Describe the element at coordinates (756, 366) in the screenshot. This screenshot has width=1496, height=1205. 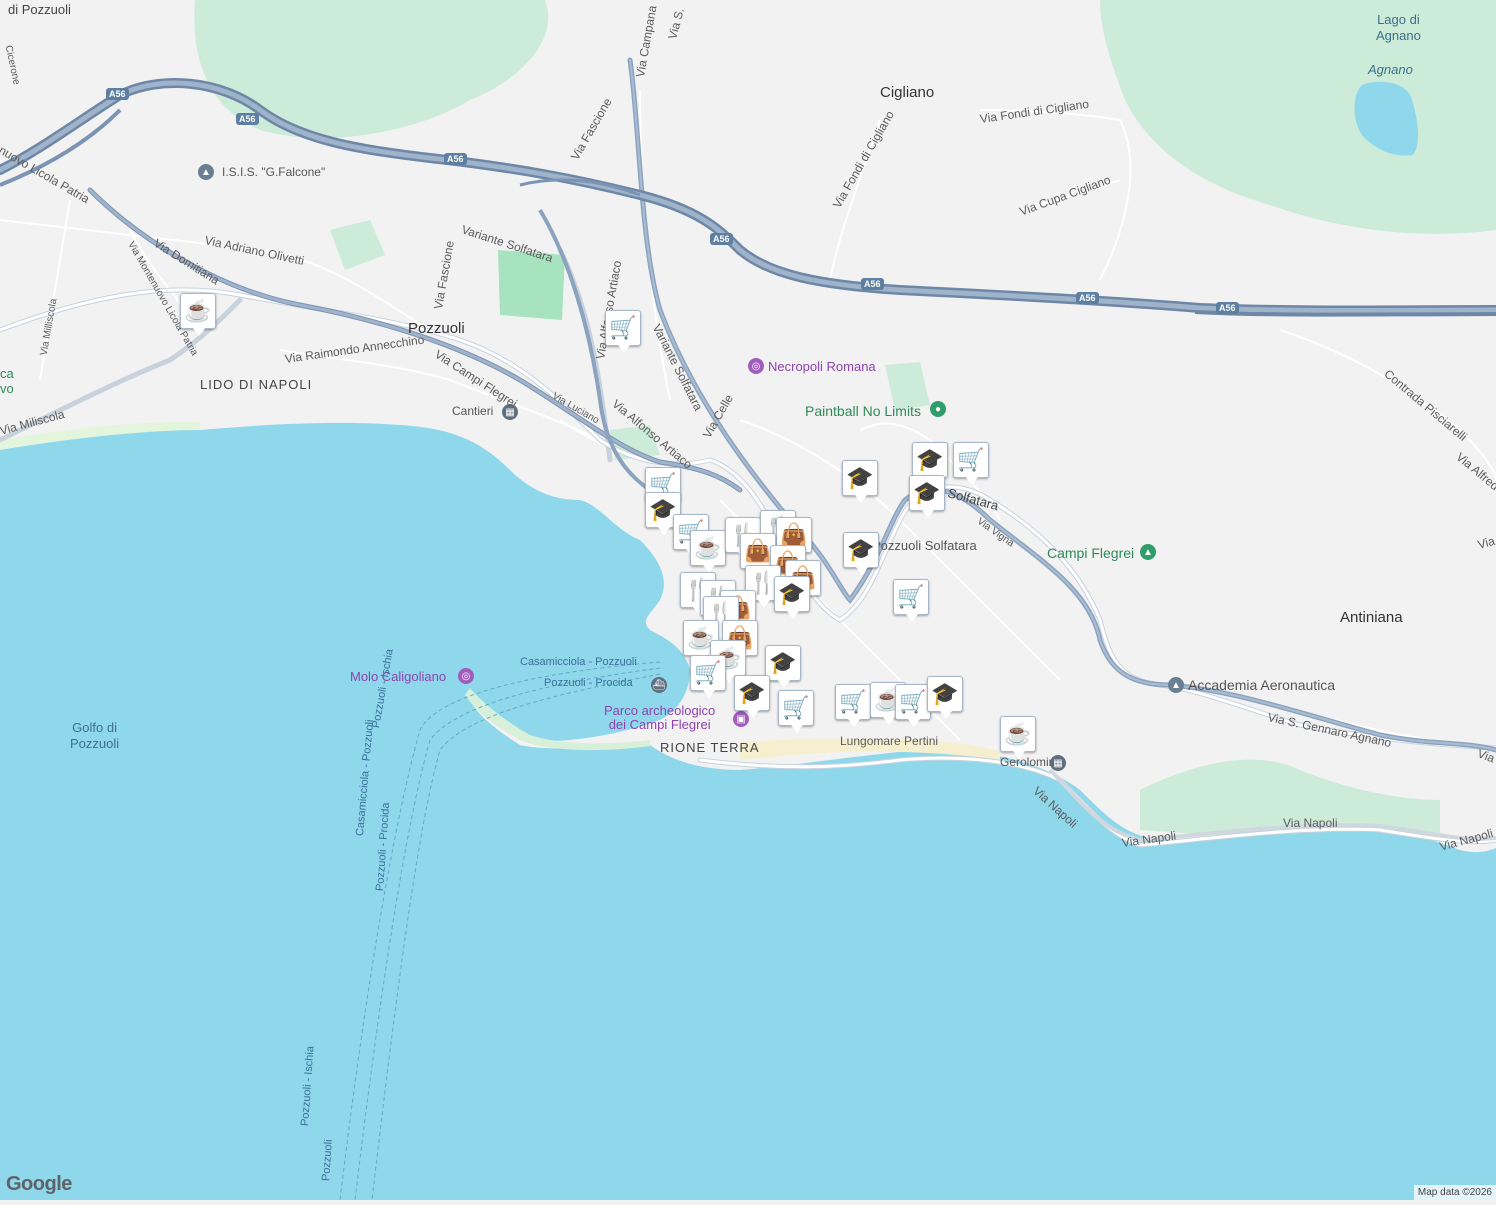
I see `museum-icon: ◎` at that location.